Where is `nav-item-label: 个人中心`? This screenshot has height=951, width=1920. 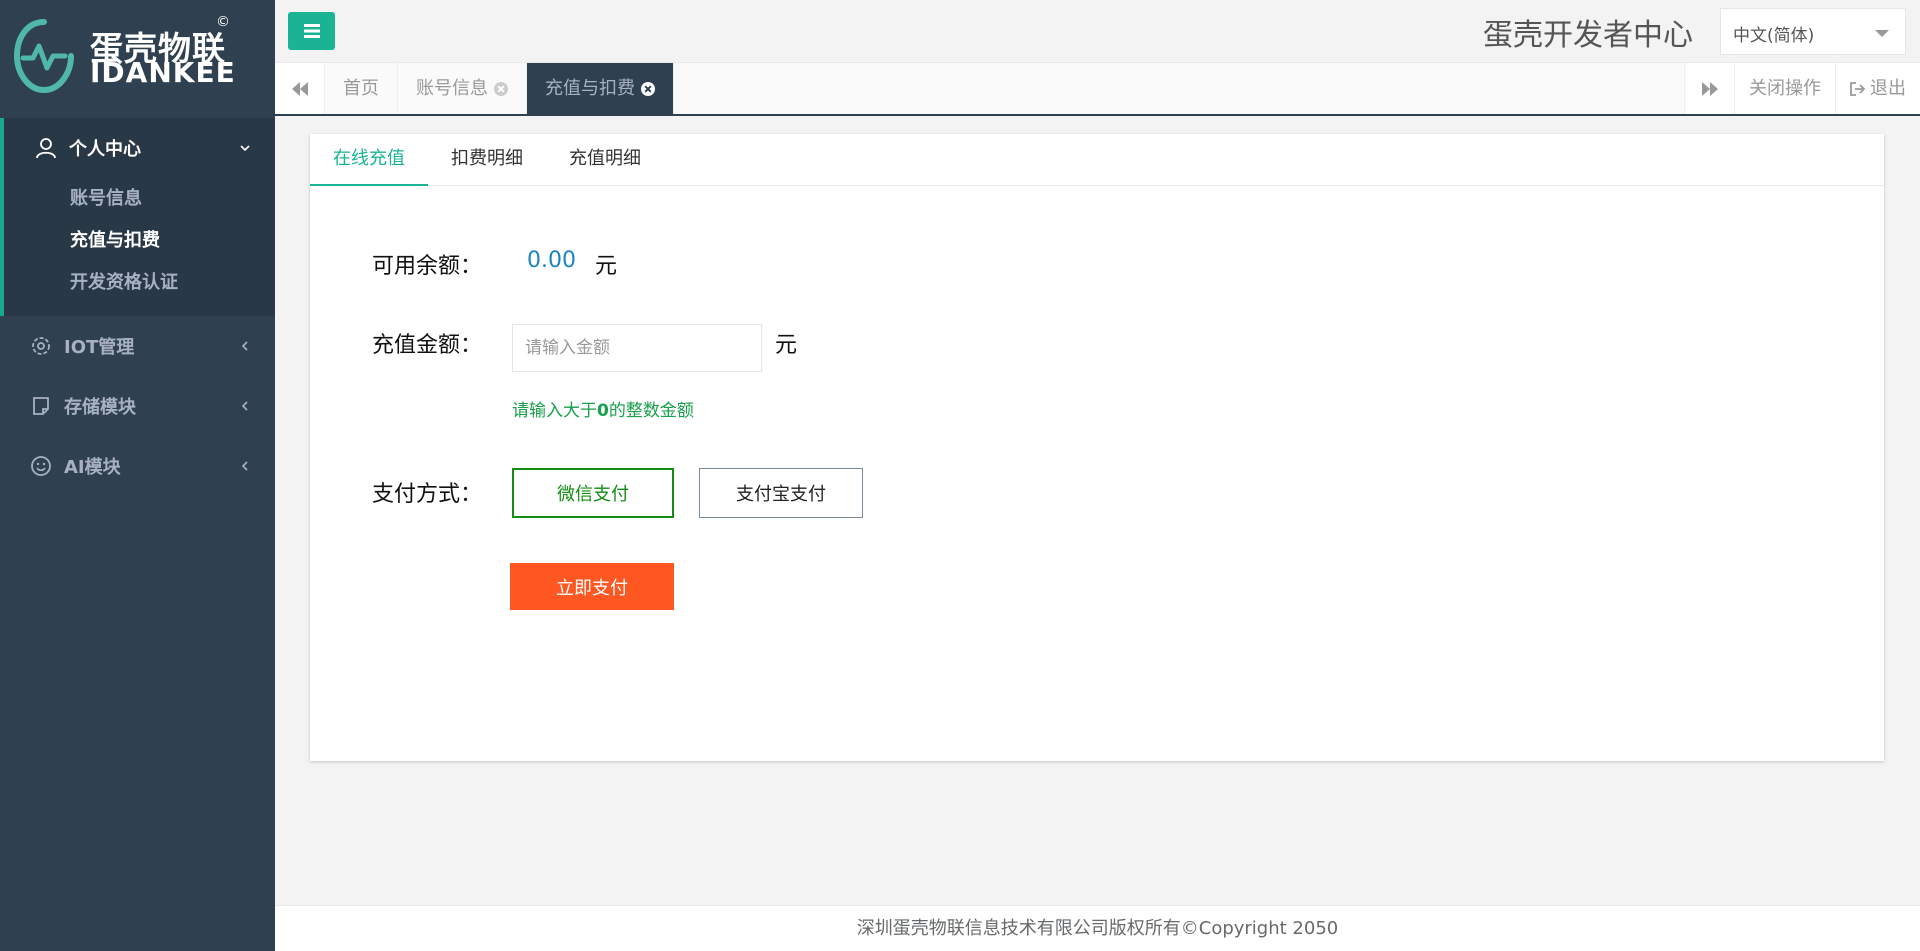 nav-item-label: 个人中心 is located at coordinates (105, 149).